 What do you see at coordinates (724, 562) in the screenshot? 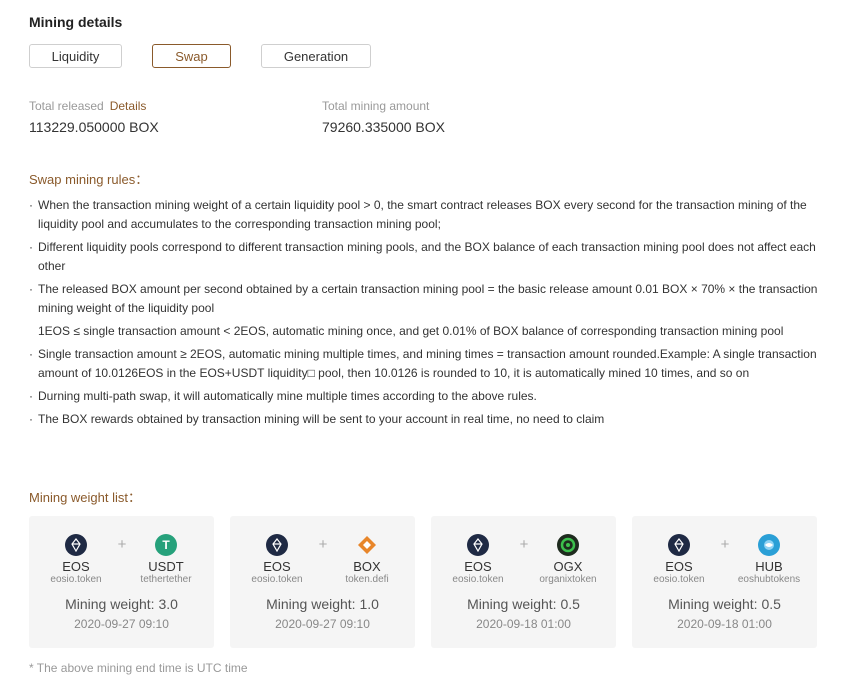
I see `token-pair: EOS eosio.token + HUB eoshubtokens` at bounding box center [724, 562].